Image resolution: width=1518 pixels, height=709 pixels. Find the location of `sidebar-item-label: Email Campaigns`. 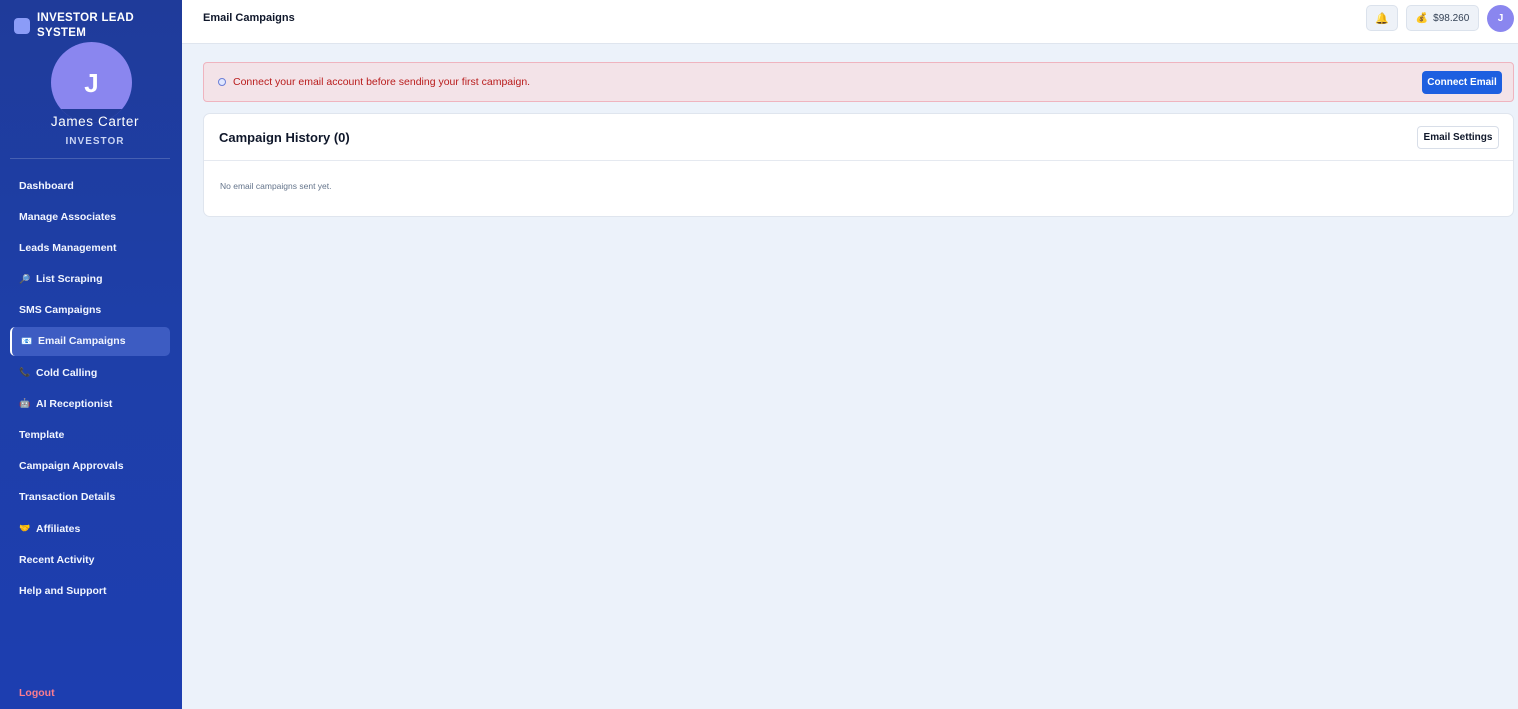

sidebar-item-label: Email Campaigns is located at coordinates (82, 341).